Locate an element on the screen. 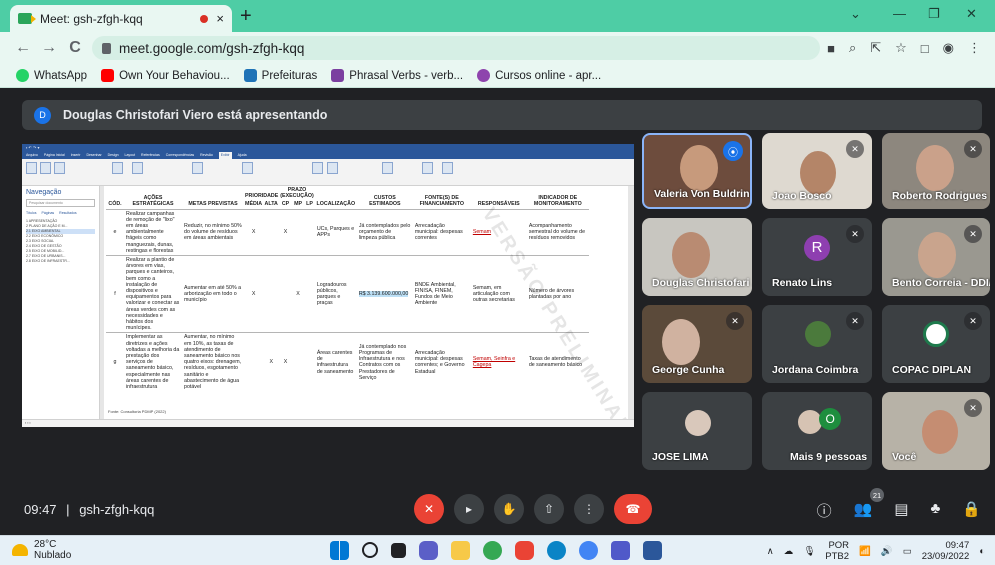  tab-strip: Meet: gsh-zfgh-kqq × + ⌄ — ❐ ✕ is located at coordinates (497, 16).